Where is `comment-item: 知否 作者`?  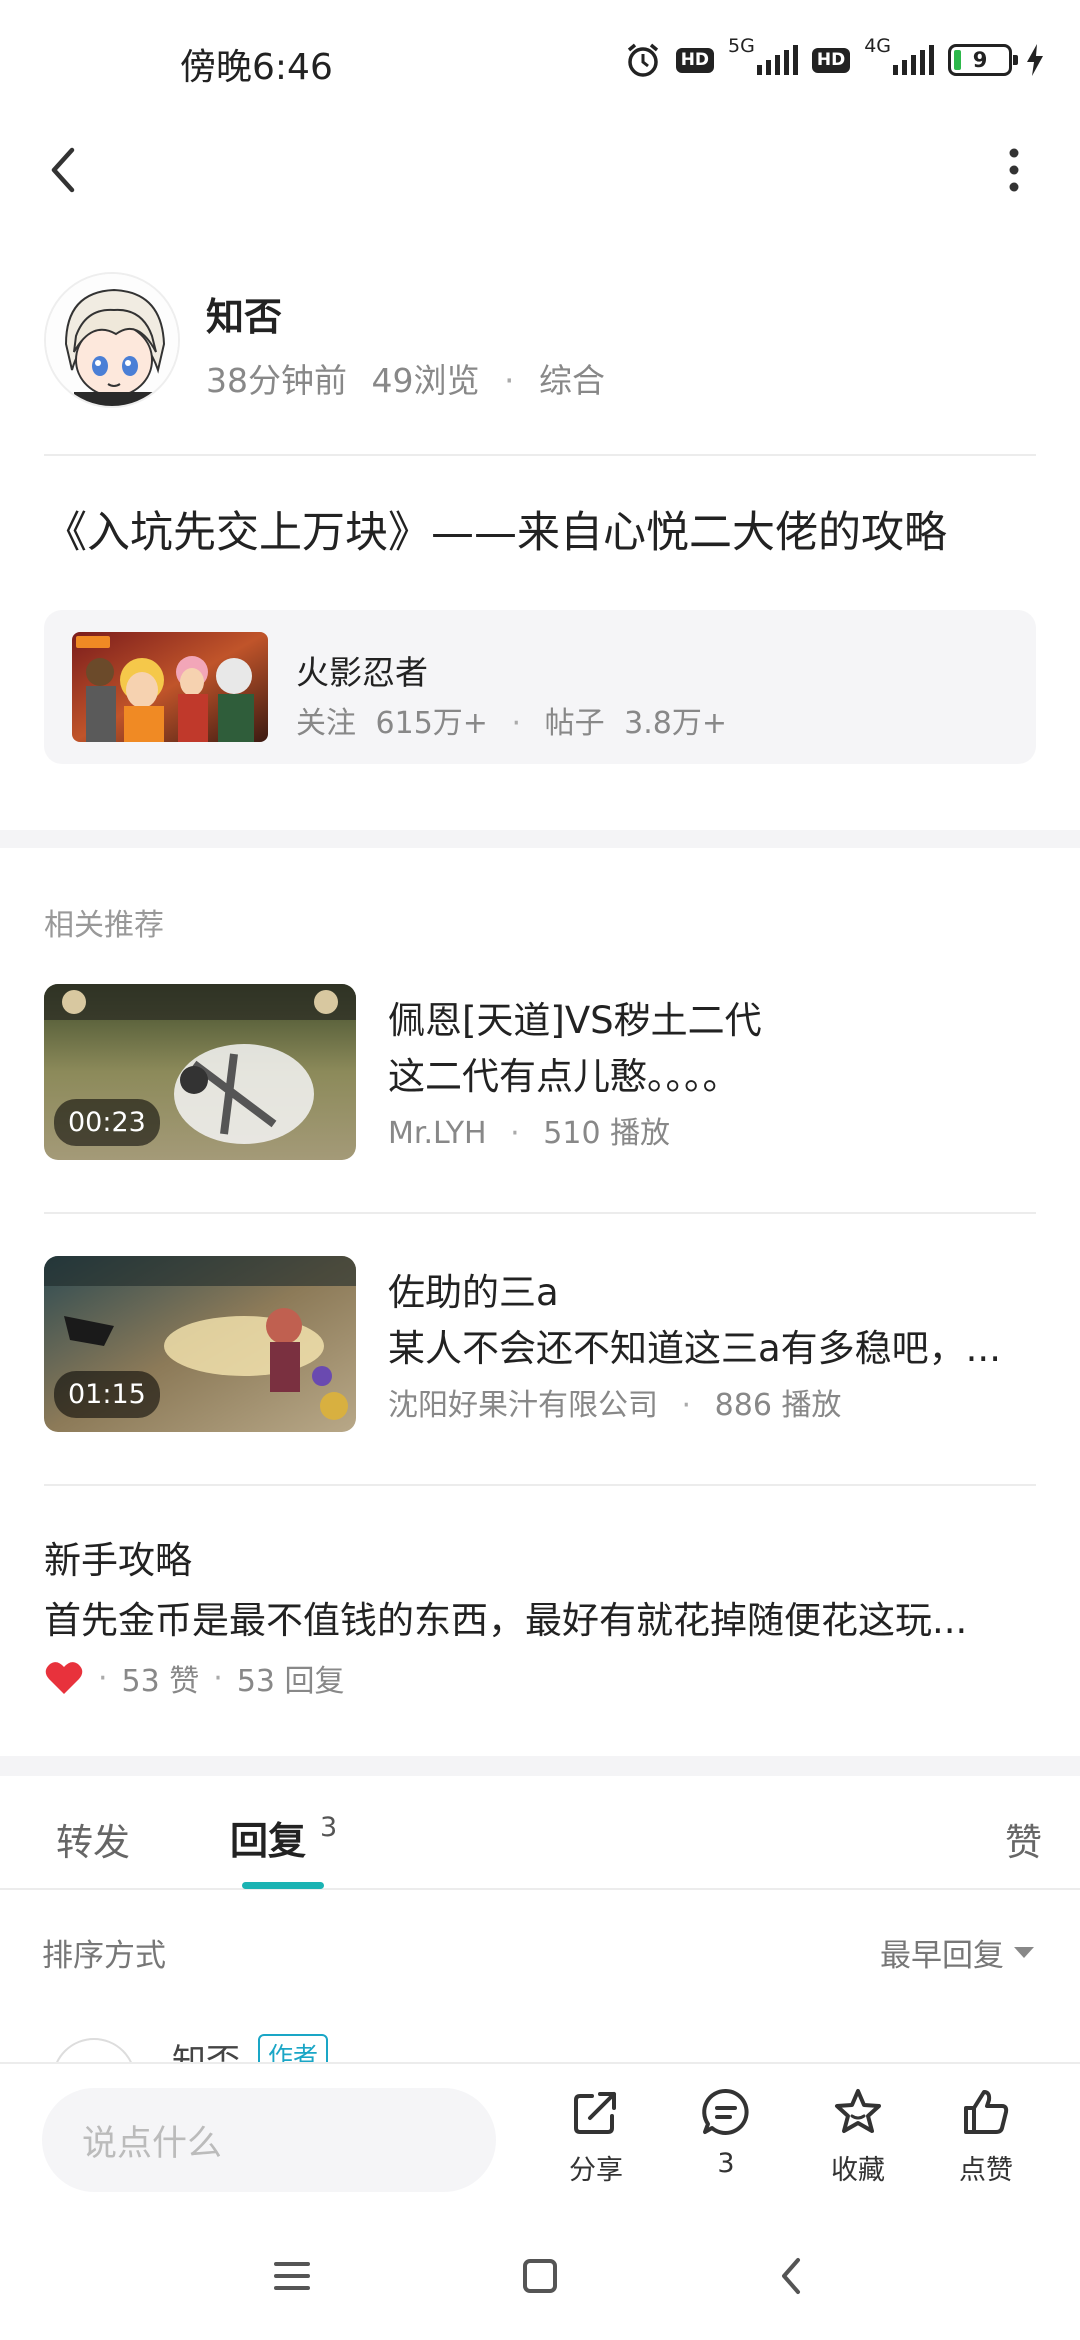
comment-item: 知否 作者 is located at coordinates (540, 2046).